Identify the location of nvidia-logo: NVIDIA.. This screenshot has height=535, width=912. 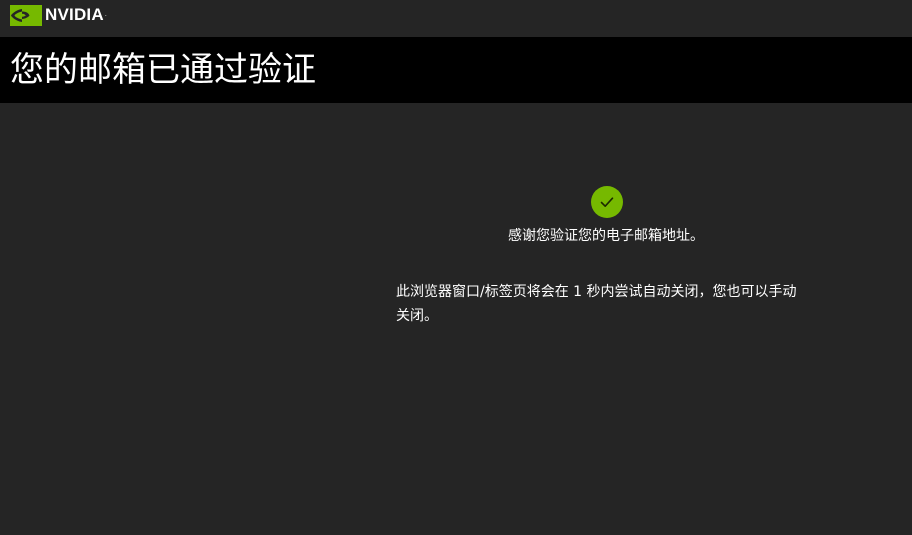
(58, 15).